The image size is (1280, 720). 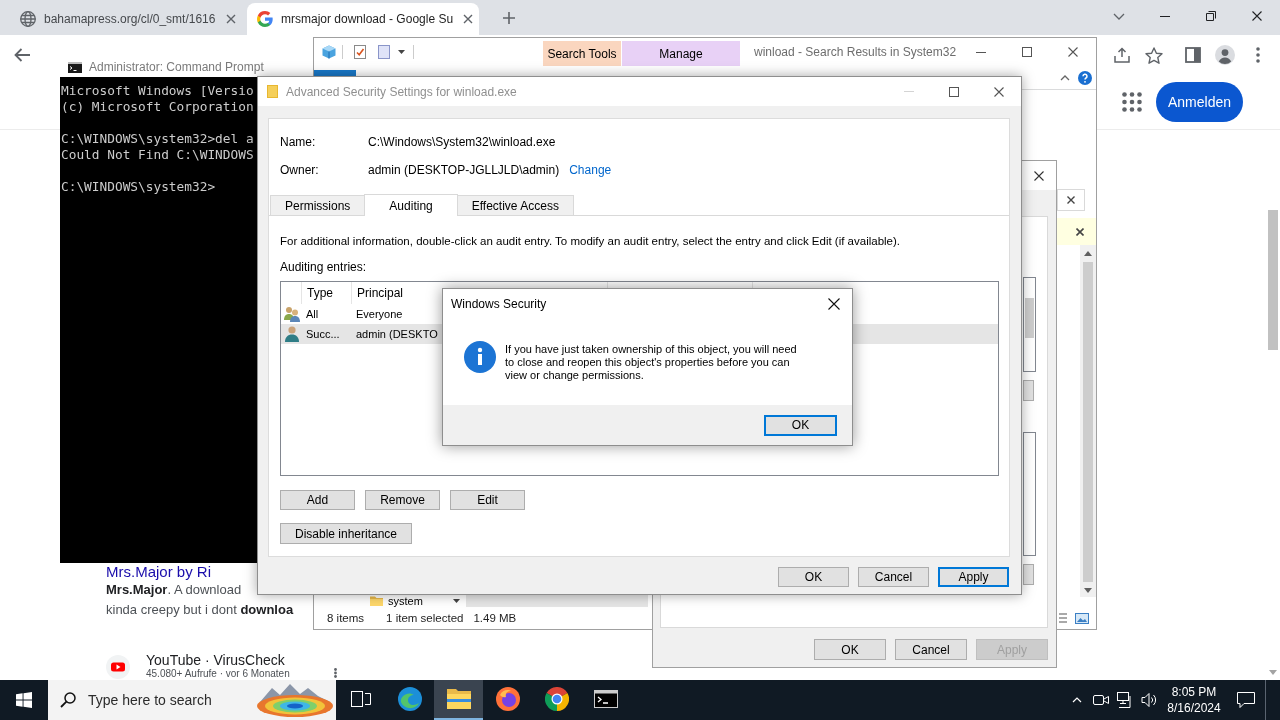 I want to click on console-line: C:\WINDOWS\system32>, so click(x=138, y=187).